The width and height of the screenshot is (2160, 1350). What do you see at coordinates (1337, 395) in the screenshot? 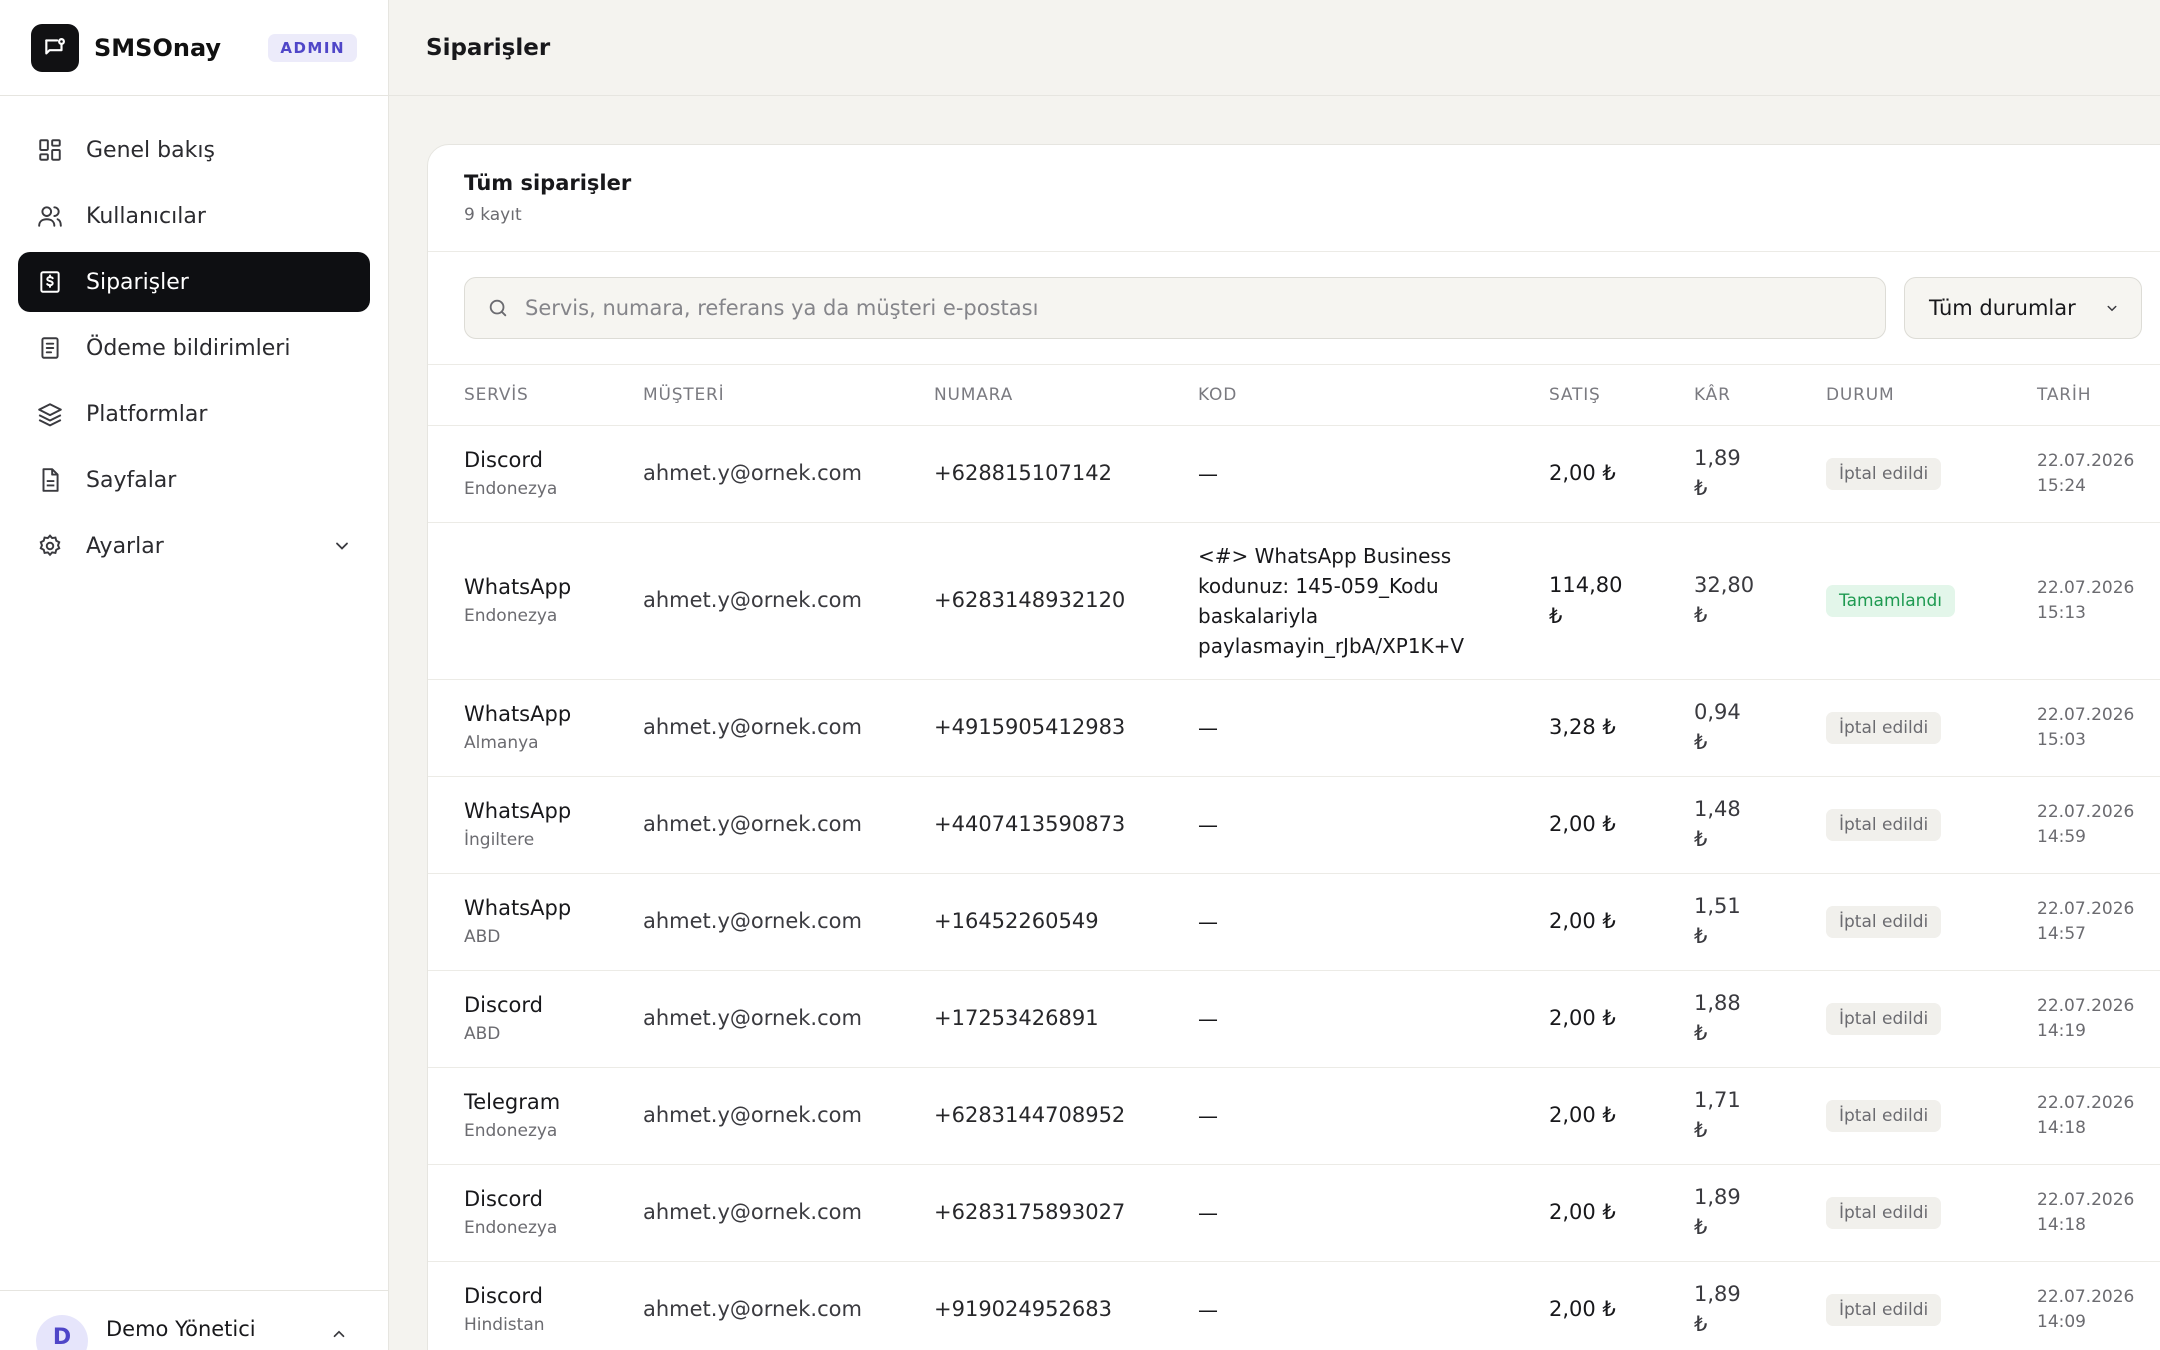
I see `column-header-code: KOD` at bounding box center [1337, 395].